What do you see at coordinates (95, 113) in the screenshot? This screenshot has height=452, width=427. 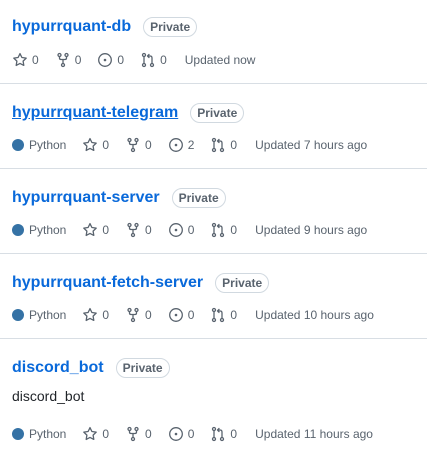 I see `repo-name-link: hypurrquant-telegram` at bounding box center [95, 113].